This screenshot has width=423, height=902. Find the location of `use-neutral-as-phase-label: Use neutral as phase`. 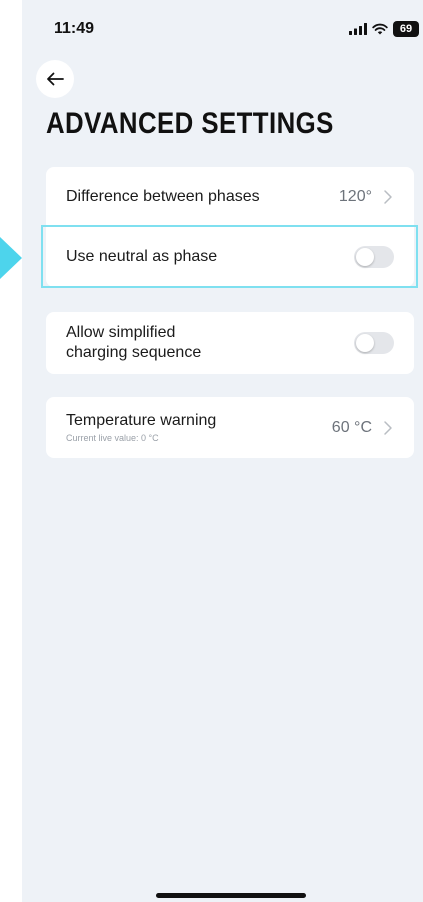

use-neutral-as-phase-label: Use neutral as phase is located at coordinates (142, 256).